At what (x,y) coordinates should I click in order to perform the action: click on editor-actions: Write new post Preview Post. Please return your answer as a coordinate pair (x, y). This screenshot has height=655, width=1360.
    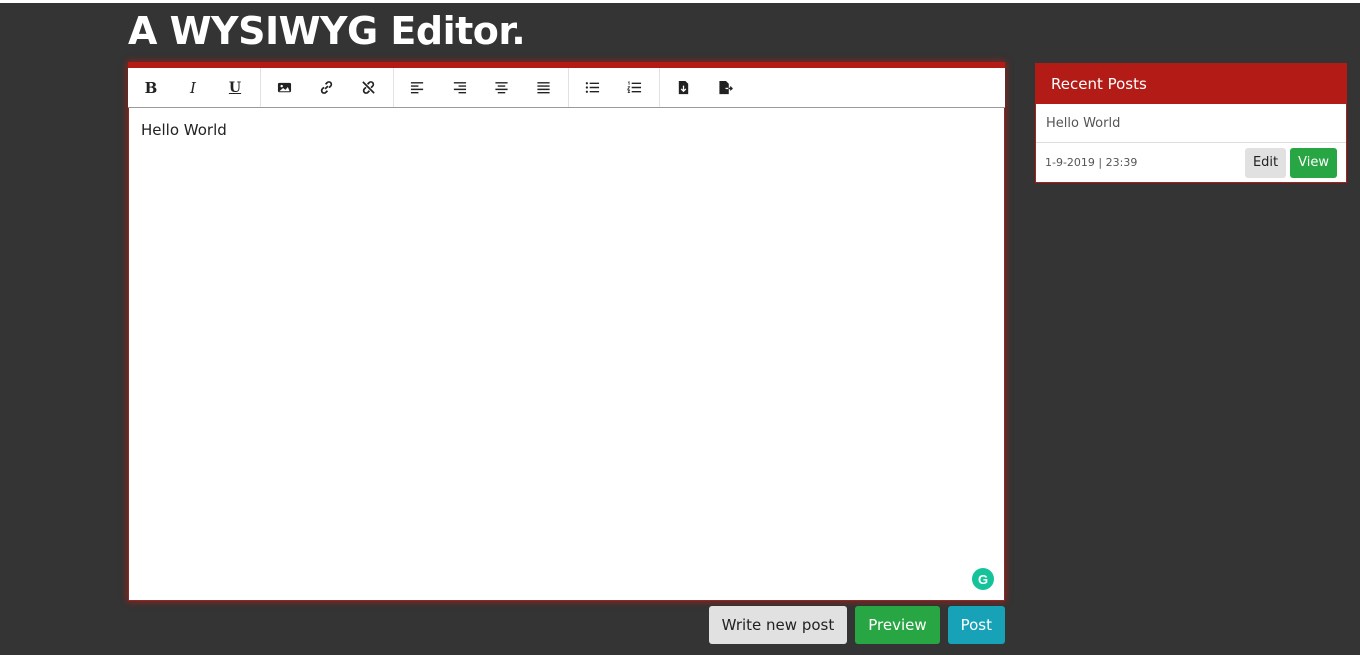
    Looking at the image, I should click on (856, 625).